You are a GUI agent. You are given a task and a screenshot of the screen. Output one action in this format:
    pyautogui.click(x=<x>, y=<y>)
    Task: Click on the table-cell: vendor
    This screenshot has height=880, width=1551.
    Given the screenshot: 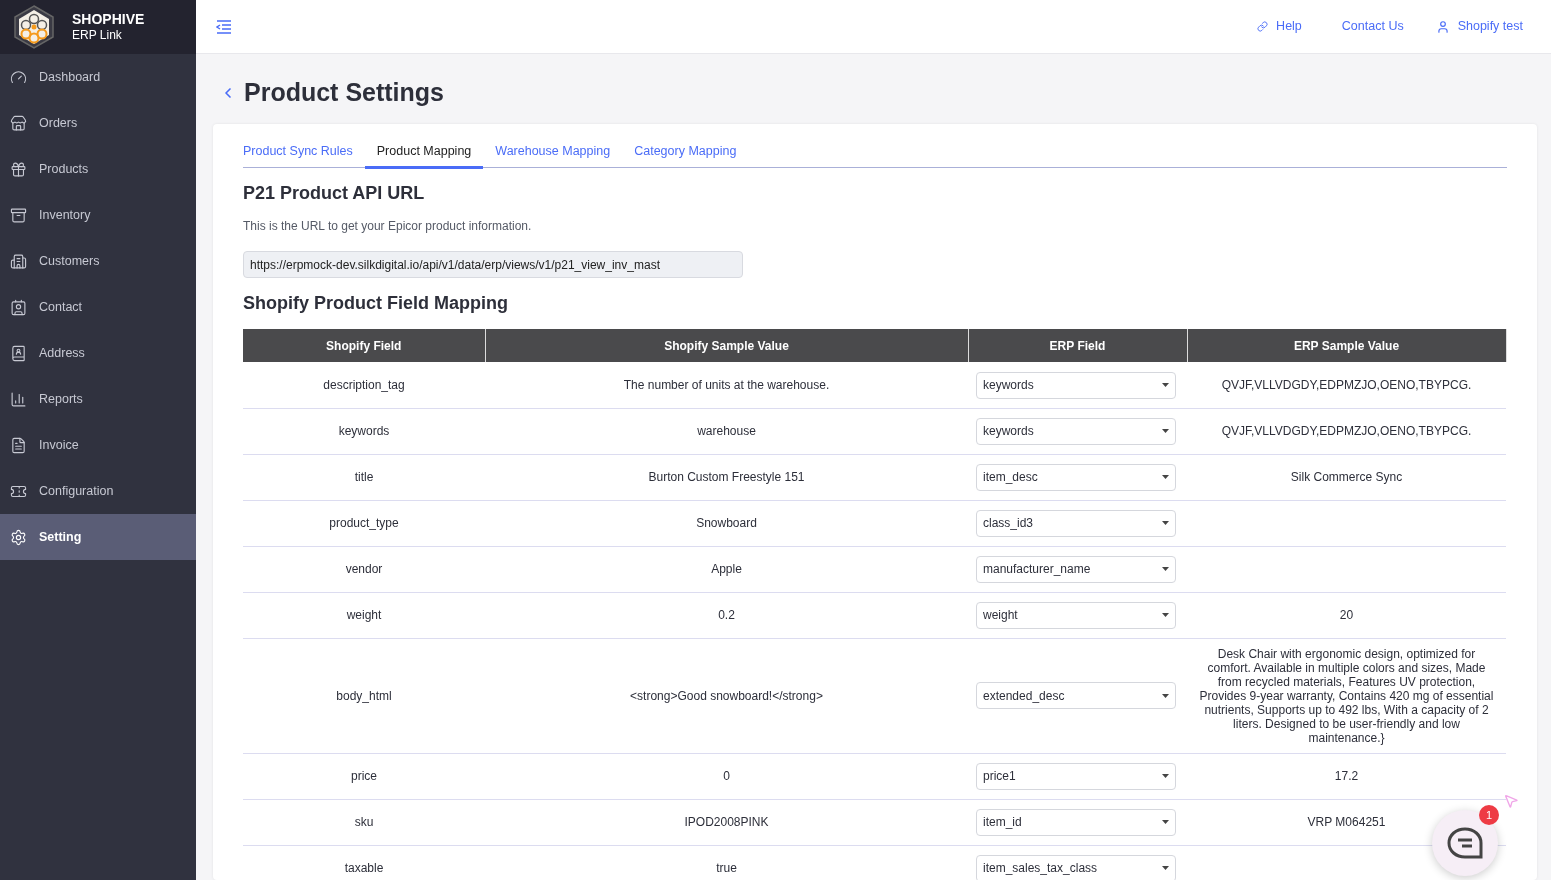 What is the action you would take?
    pyautogui.click(x=364, y=569)
    